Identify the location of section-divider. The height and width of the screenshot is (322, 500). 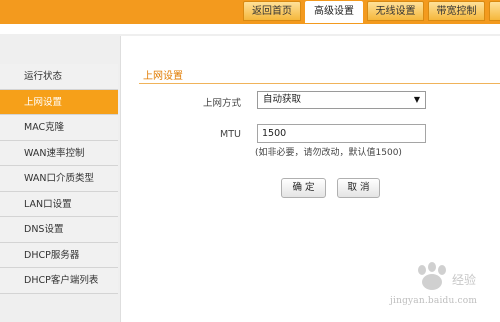
(319, 83).